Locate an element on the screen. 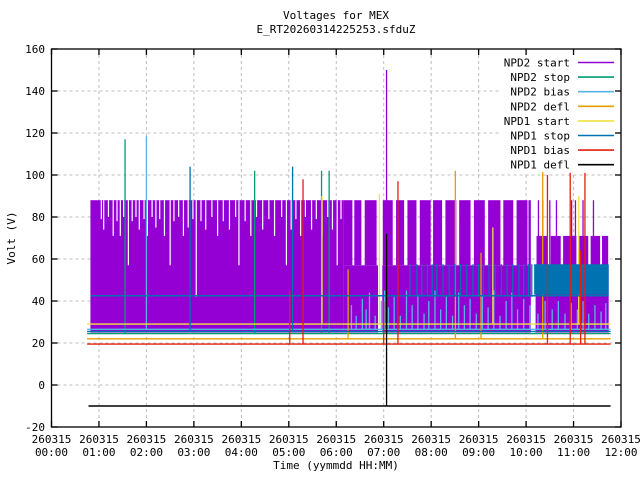 The height and width of the screenshot is (480, 640). y-tick-label: 120 is located at coordinates (35, 133).